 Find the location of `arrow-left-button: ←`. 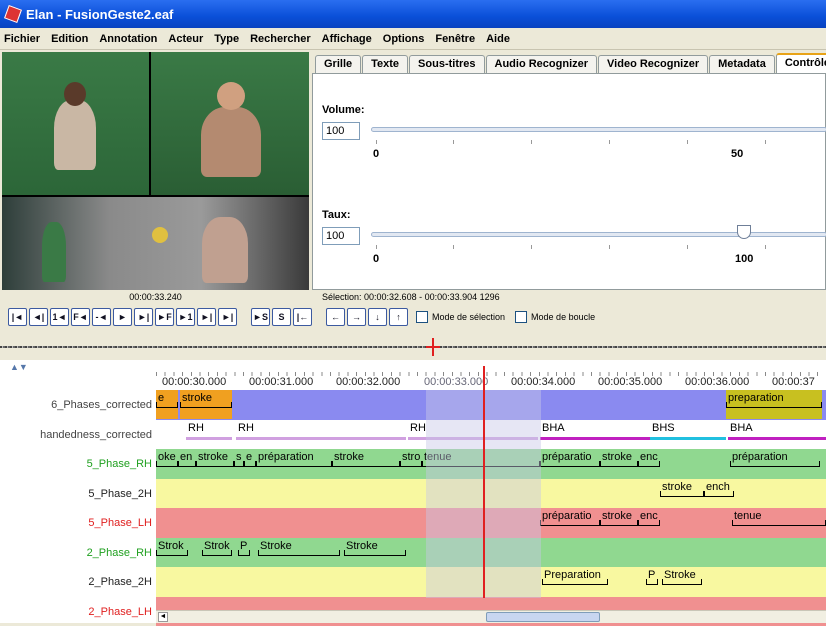

arrow-left-button: ← is located at coordinates (335, 317).